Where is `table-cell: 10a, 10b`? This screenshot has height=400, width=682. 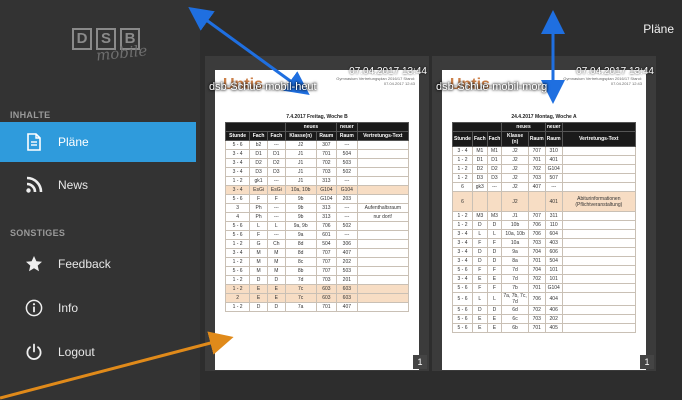 table-cell: 10a, 10b is located at coordinates (300, 190).